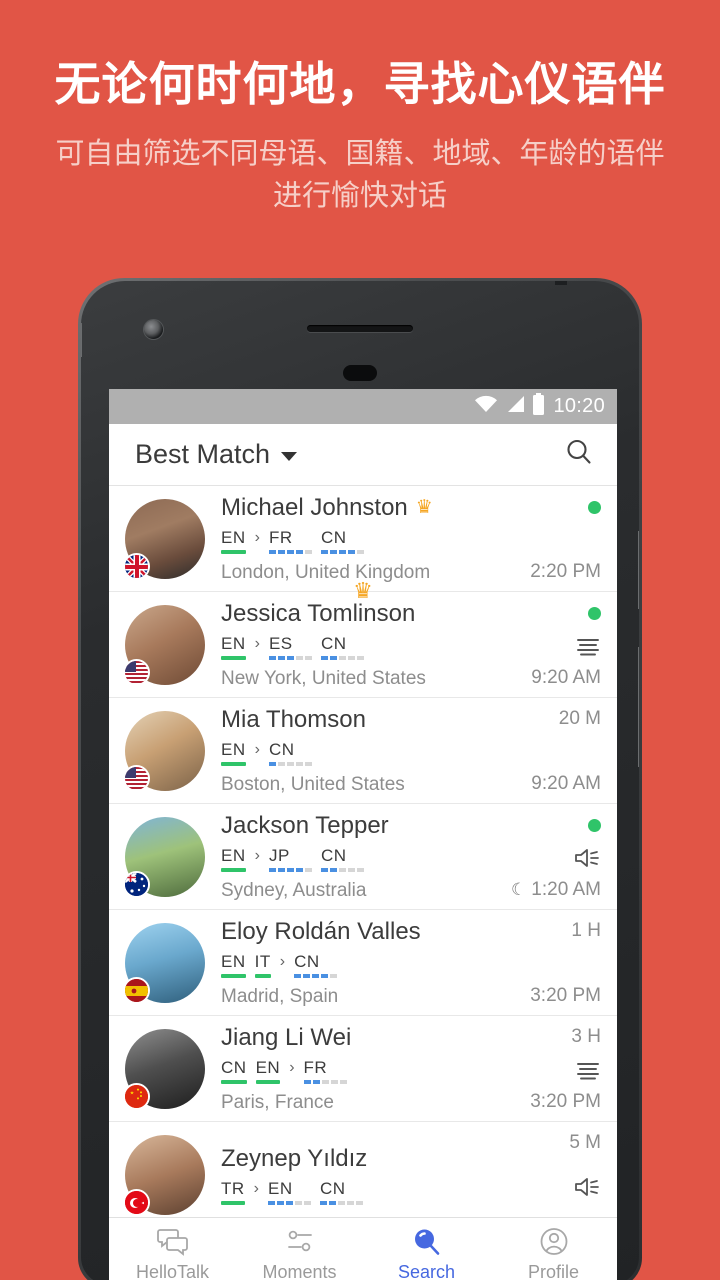 The height and width of the screenshot is (1280, 720). Describe the element at coordinates (153, 329) in the screenshot. I see `front-camera-icon` at that location.